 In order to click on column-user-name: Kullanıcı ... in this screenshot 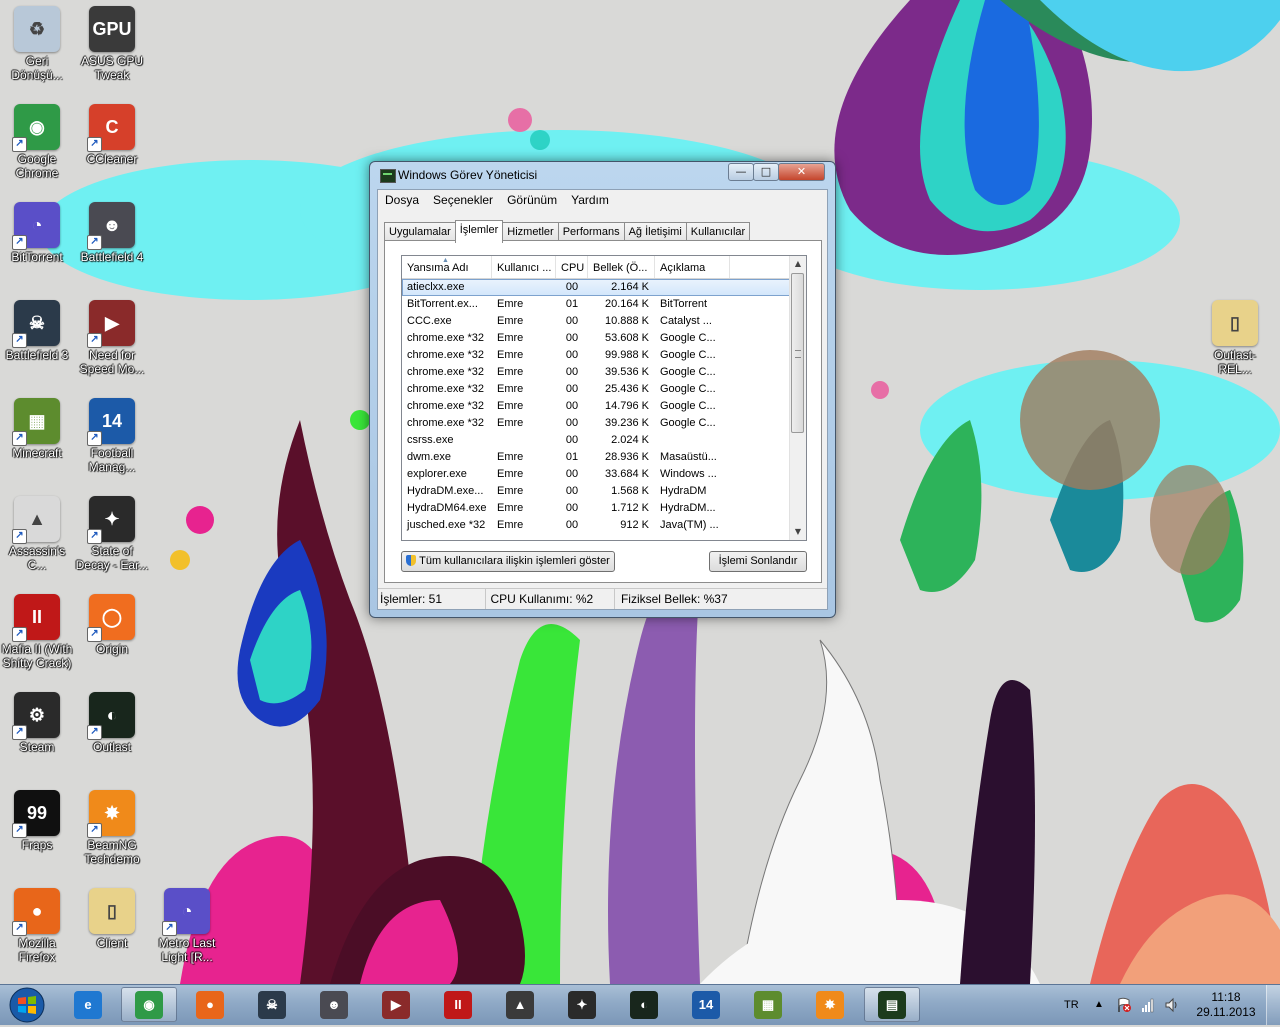, I will do `click(524, 267)`.